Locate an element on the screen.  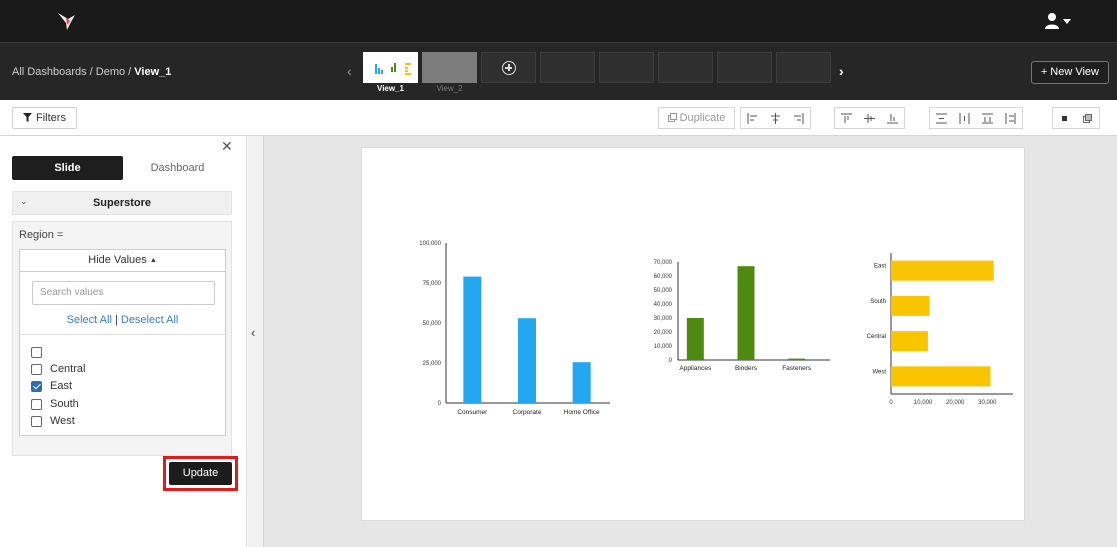
y-tick-label: 40,000 is located at coordinates (663, 305).